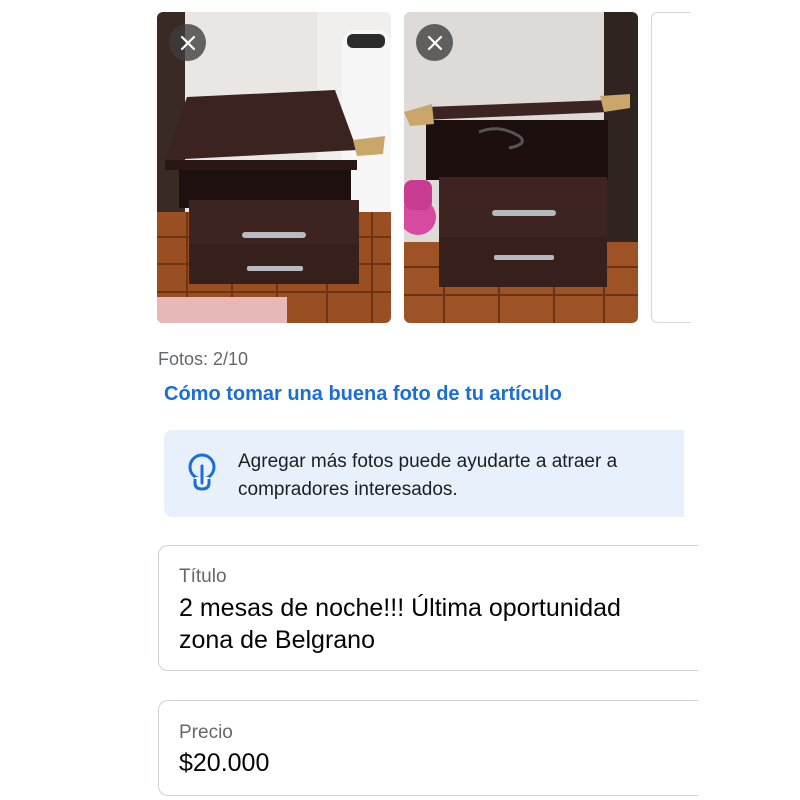 This screenshot has height=800, width=800. Describe the element at coordinates (206, 732) in the screenshot. I see `price-field-label: Precio` at that location.